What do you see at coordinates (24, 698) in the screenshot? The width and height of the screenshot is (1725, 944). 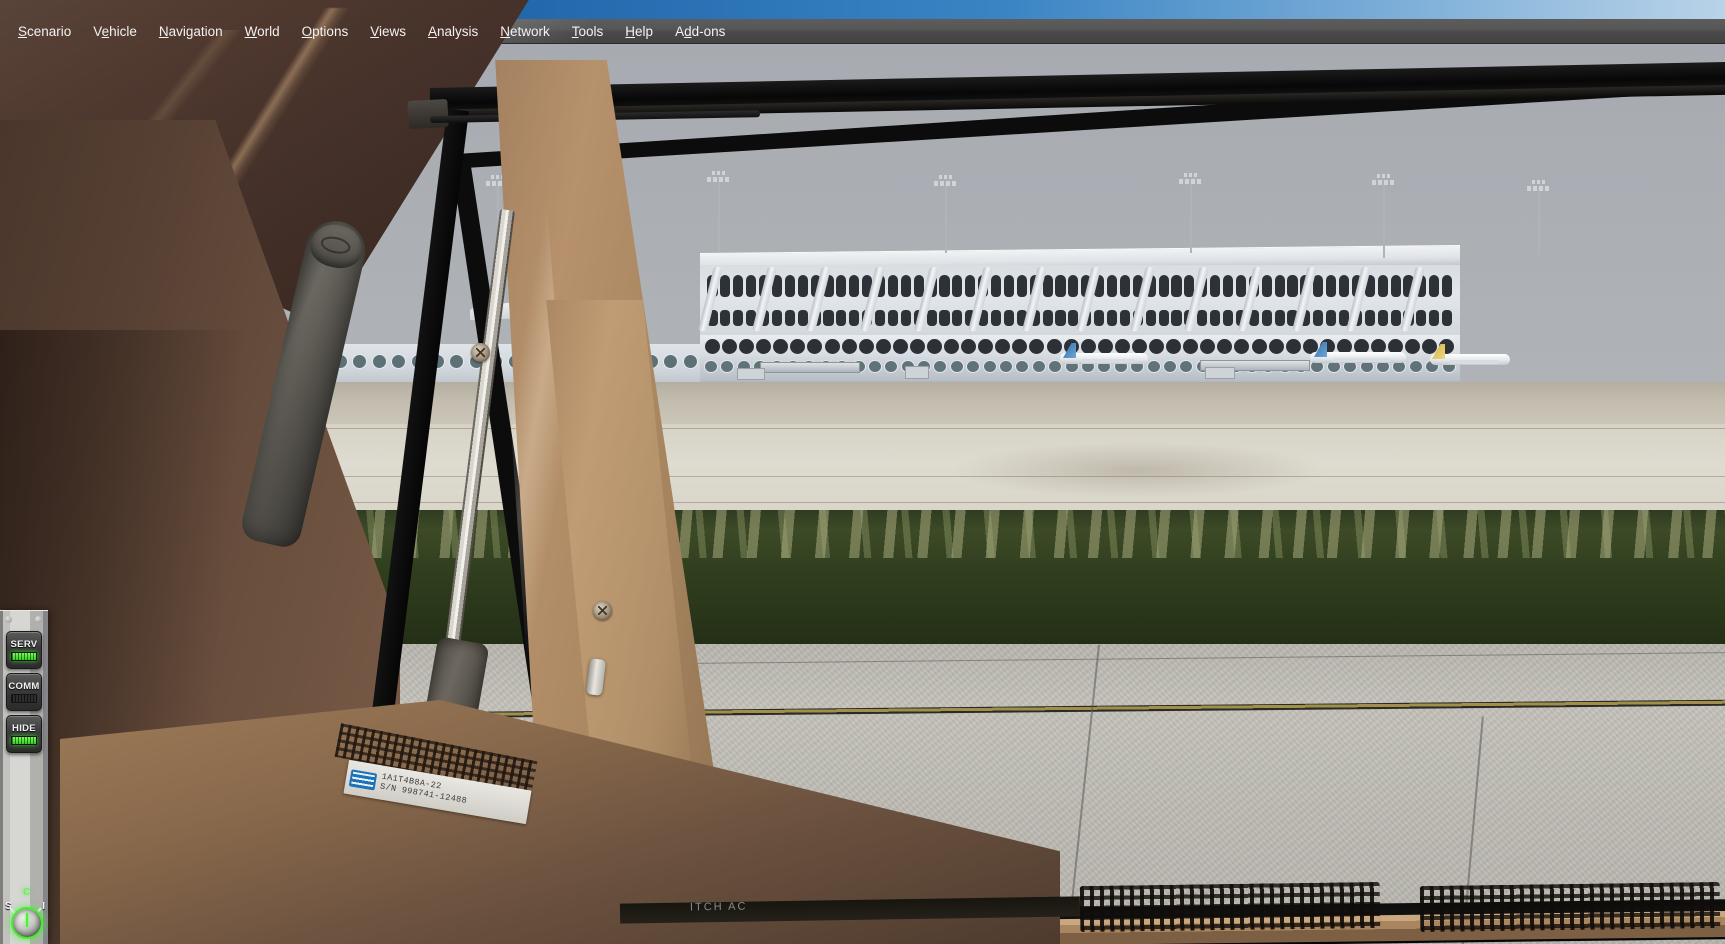 I see `comm-button-led` at bounding box center [24, 698].